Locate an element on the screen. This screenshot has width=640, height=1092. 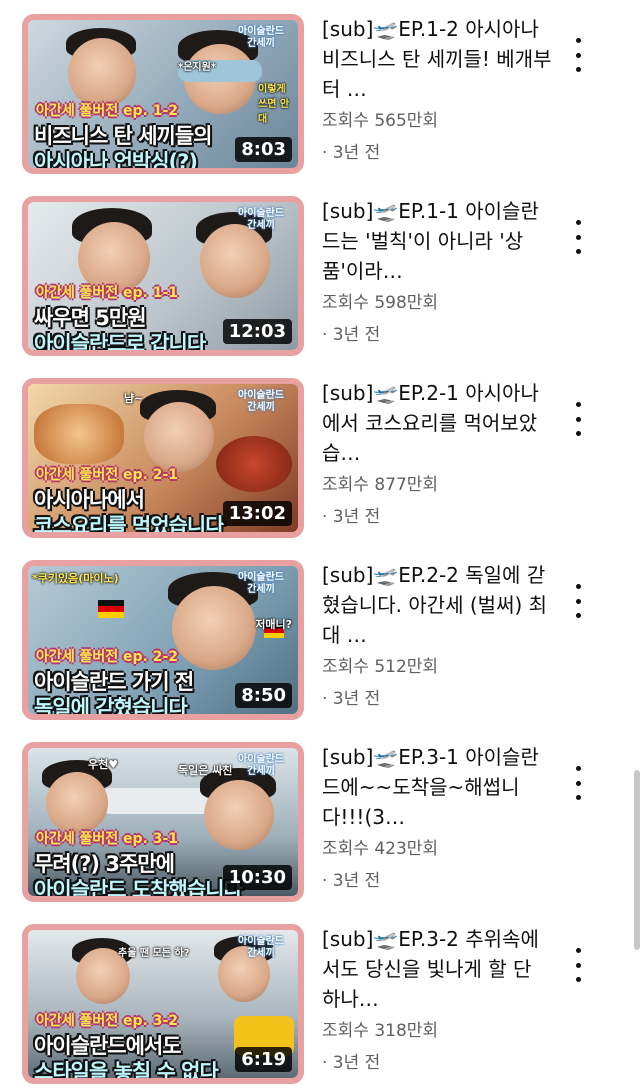
view-count: 조회수 877만회 is located at coordinates (380, 485).